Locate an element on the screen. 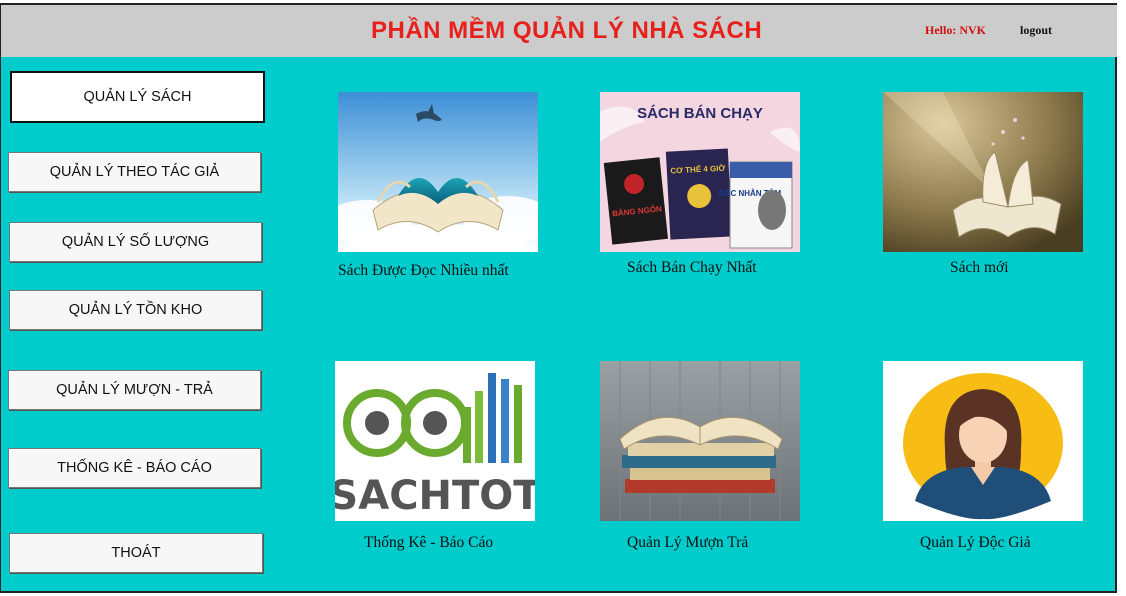 This screenshot has width=1126, height=596. tile-caption: Quản Lý Mượn Trả is located at coordinates (688, 542).